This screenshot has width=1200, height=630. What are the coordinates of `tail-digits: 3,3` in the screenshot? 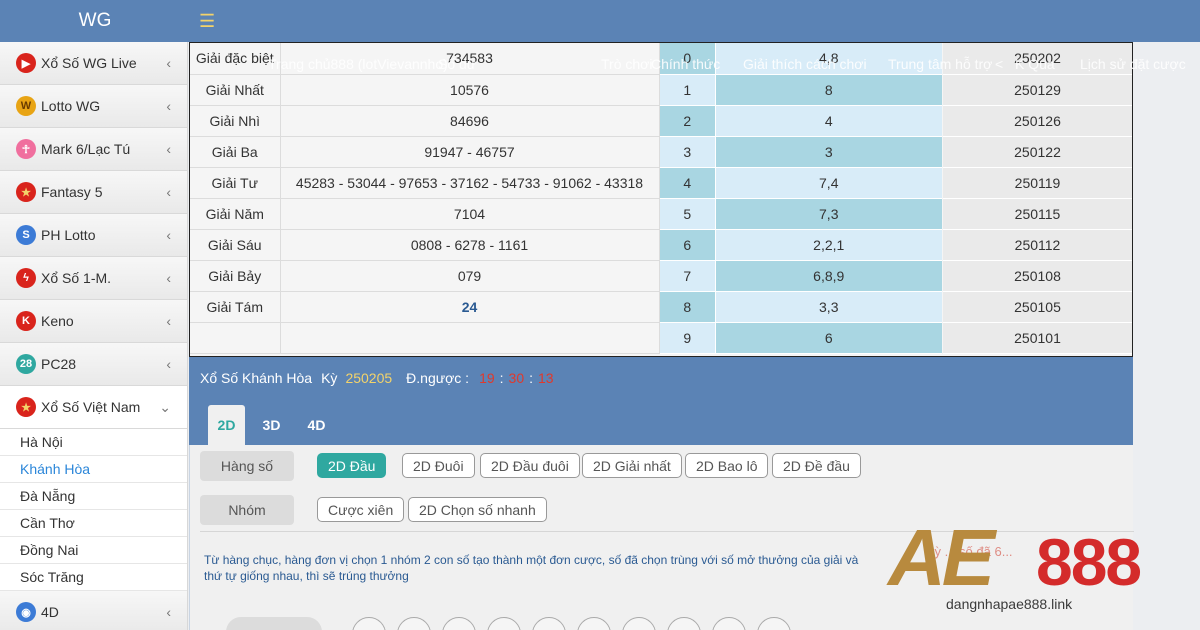 It's located at (828, 307).